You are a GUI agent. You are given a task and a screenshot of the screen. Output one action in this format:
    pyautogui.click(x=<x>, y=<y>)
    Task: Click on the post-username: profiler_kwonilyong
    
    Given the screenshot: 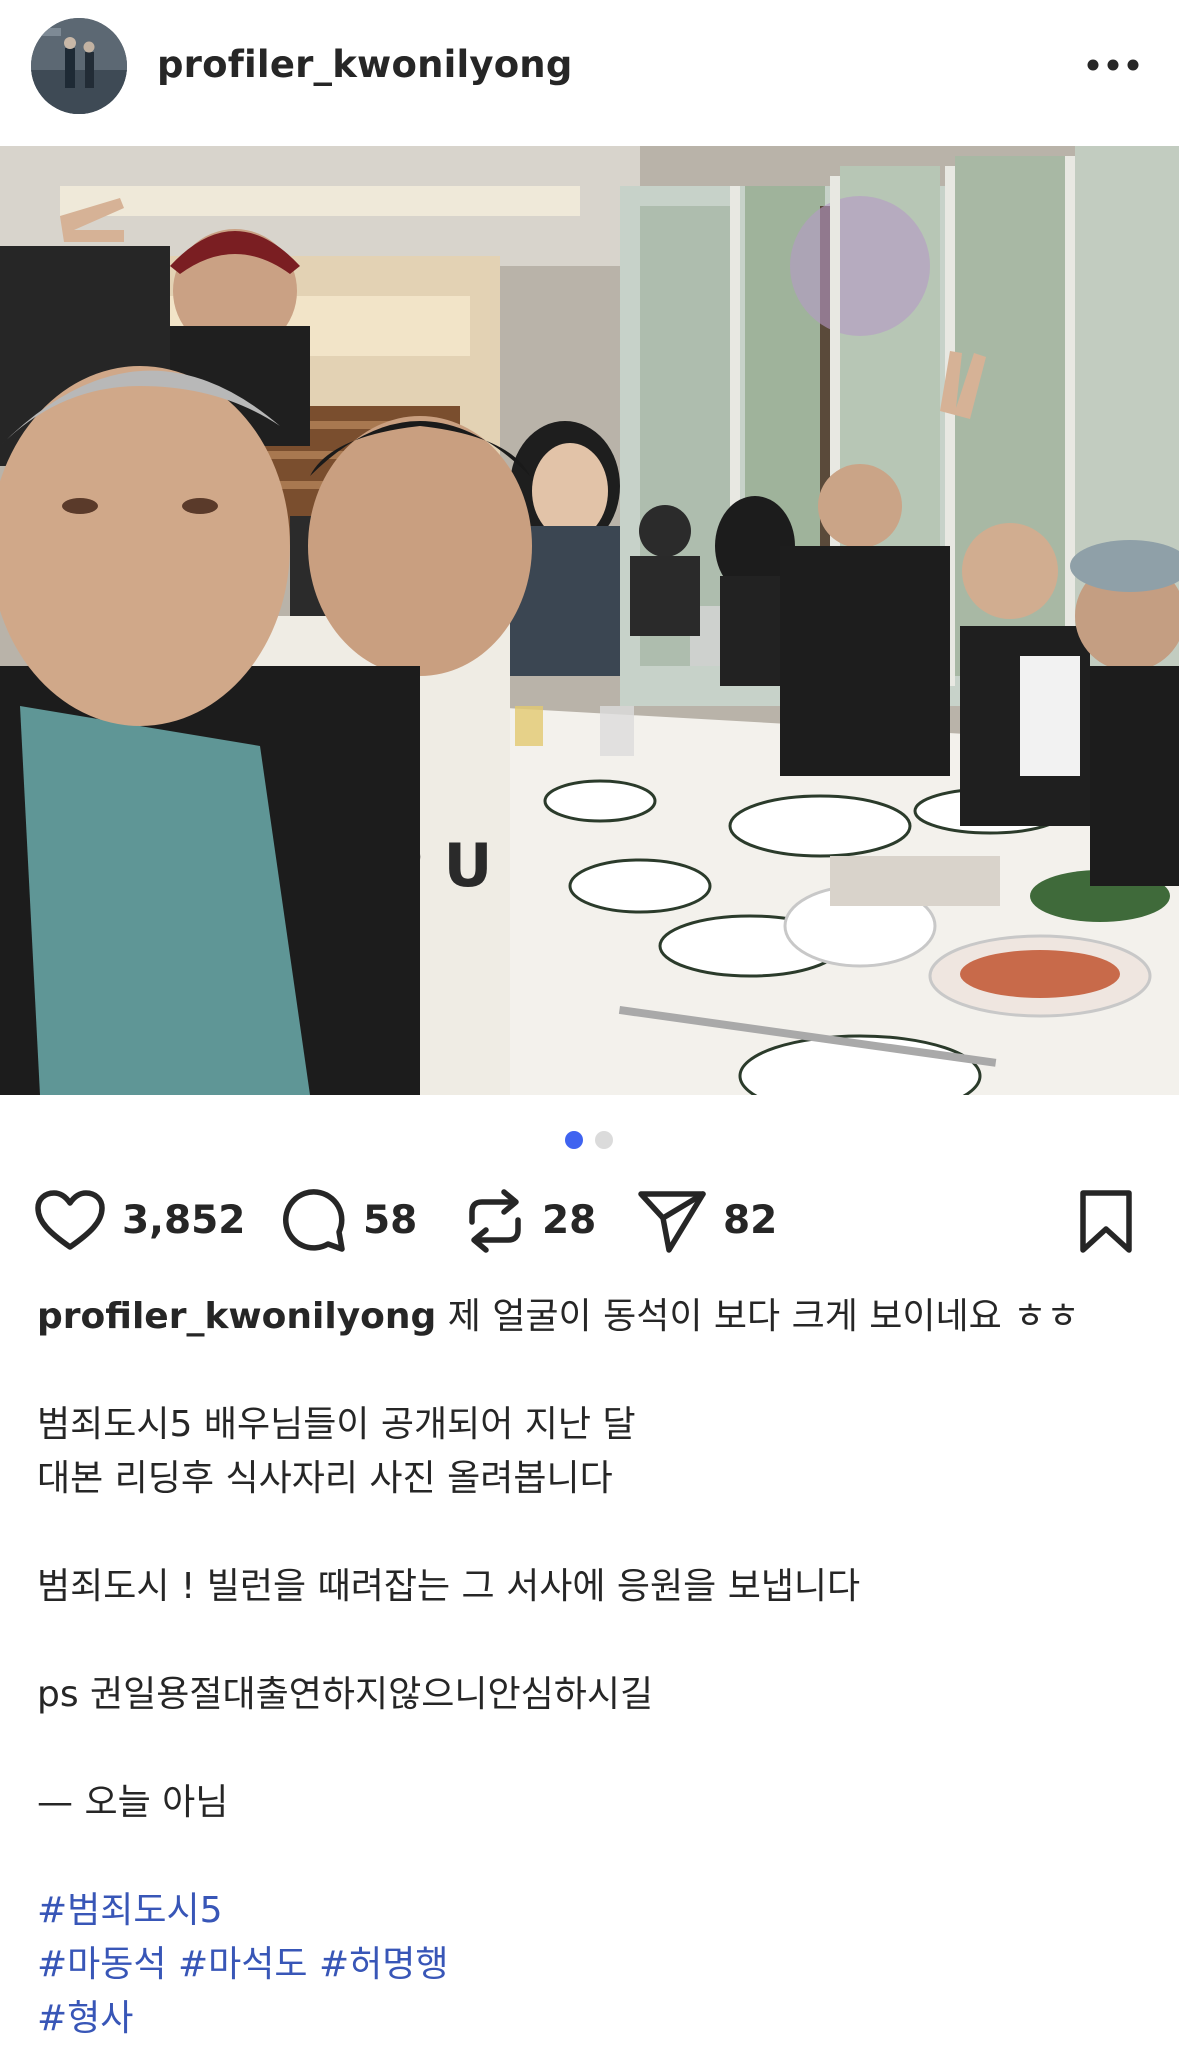 What is the action you would take?
    pyautogui.click(x=365, y=65)
    